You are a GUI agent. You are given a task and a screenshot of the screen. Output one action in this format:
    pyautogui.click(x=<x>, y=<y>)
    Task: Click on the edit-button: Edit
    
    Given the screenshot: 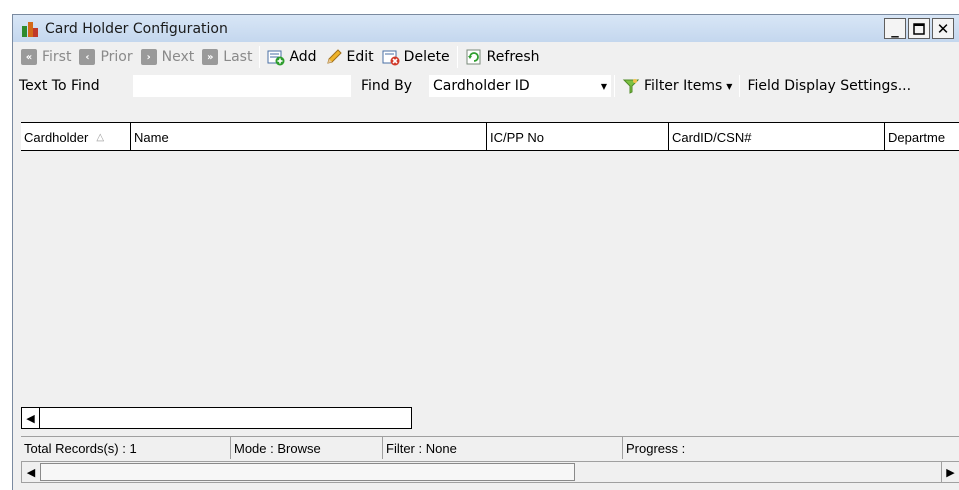 What is the action you would take?
    pyautogui.click(x=349, y=57)
    